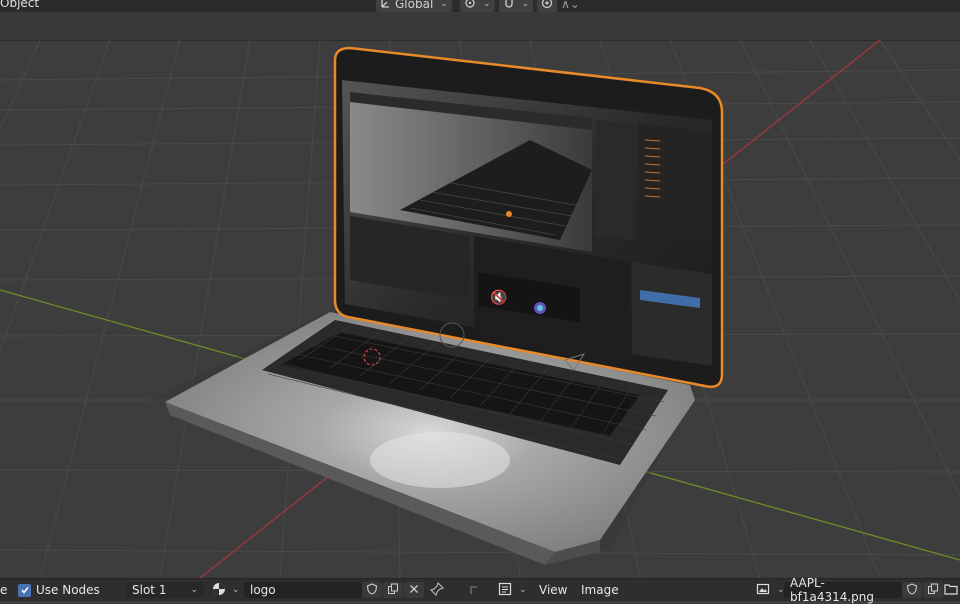 The image size is (960, 604). I want to click on pin-button, so click(437, 590).